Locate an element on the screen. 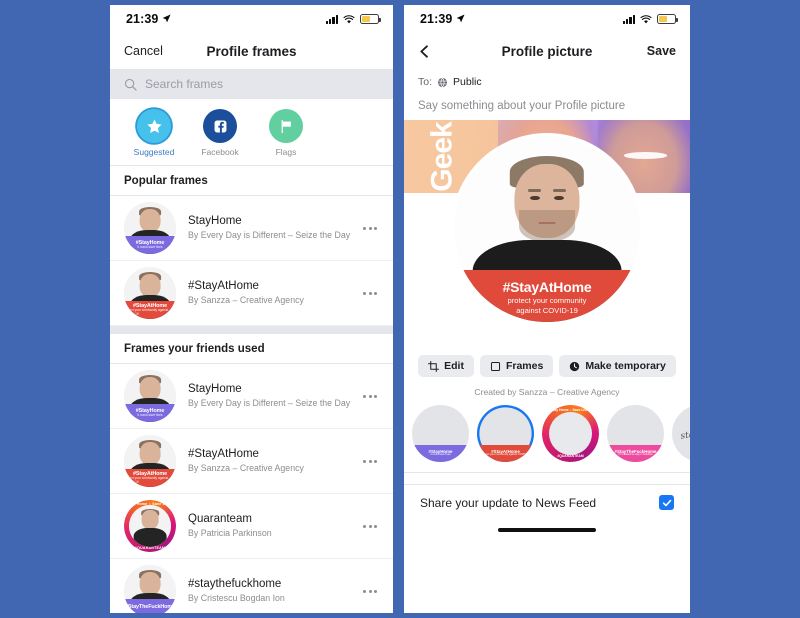  spacer is located at coordinates (547, 478).